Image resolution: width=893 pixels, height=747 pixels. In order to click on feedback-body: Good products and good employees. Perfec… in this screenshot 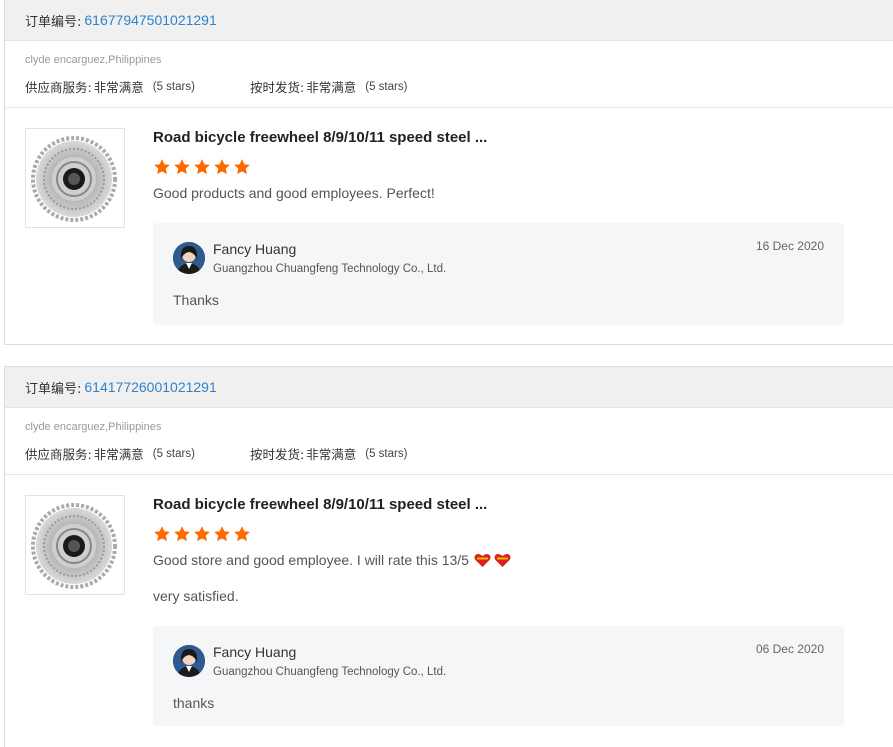, I will do `click(294, 193)`.